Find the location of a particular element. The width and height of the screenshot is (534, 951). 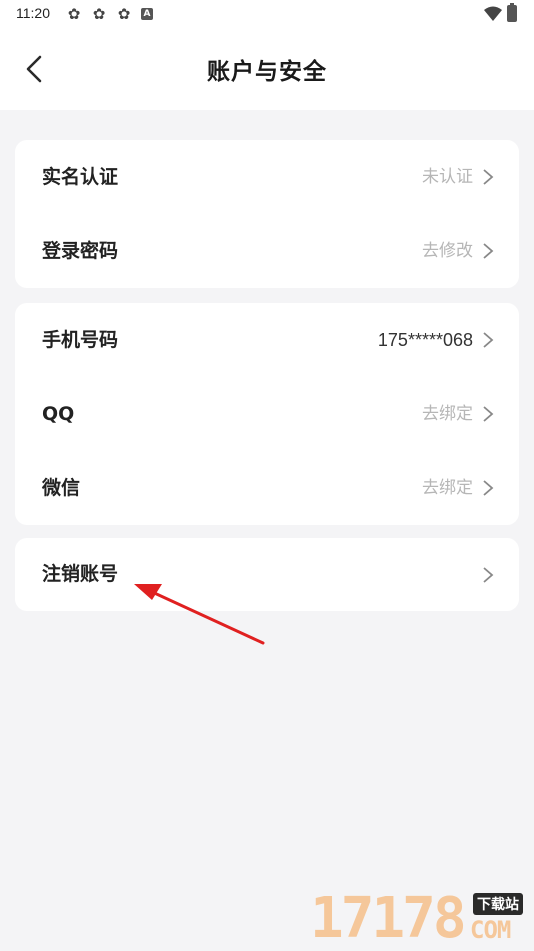

row-value: 未认证 is located at coordinates (447, 177).